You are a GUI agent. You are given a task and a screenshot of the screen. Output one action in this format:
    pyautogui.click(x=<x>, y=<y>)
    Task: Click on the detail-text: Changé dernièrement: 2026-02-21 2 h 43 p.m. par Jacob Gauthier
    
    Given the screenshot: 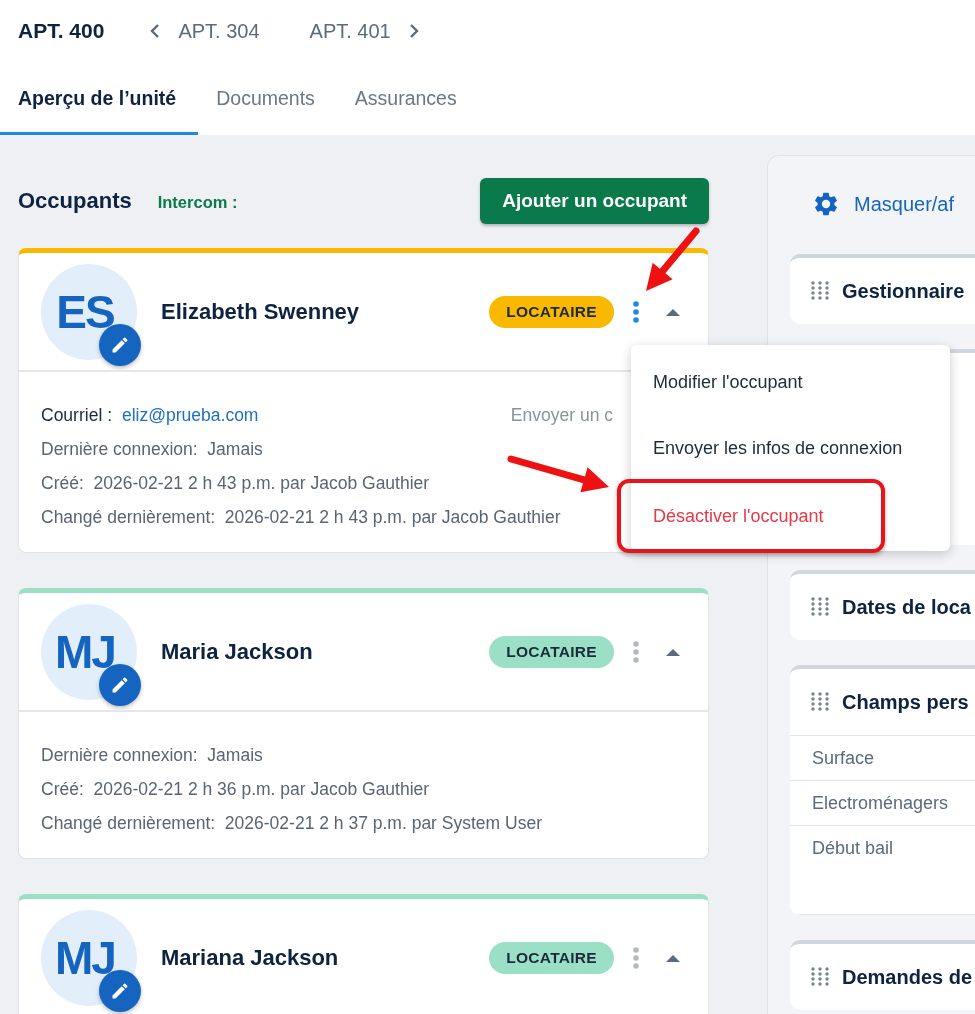 What is the action you would take?
    pyautogui.click(x=301, y=517)
    